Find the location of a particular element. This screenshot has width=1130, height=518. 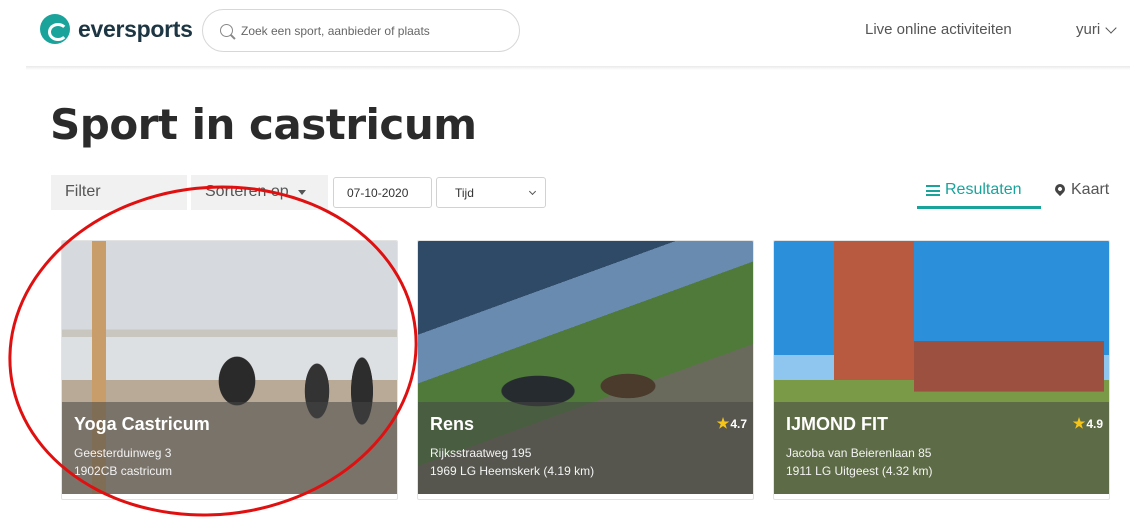

tab-results: Resultaten is located at coordinates (979, 192).